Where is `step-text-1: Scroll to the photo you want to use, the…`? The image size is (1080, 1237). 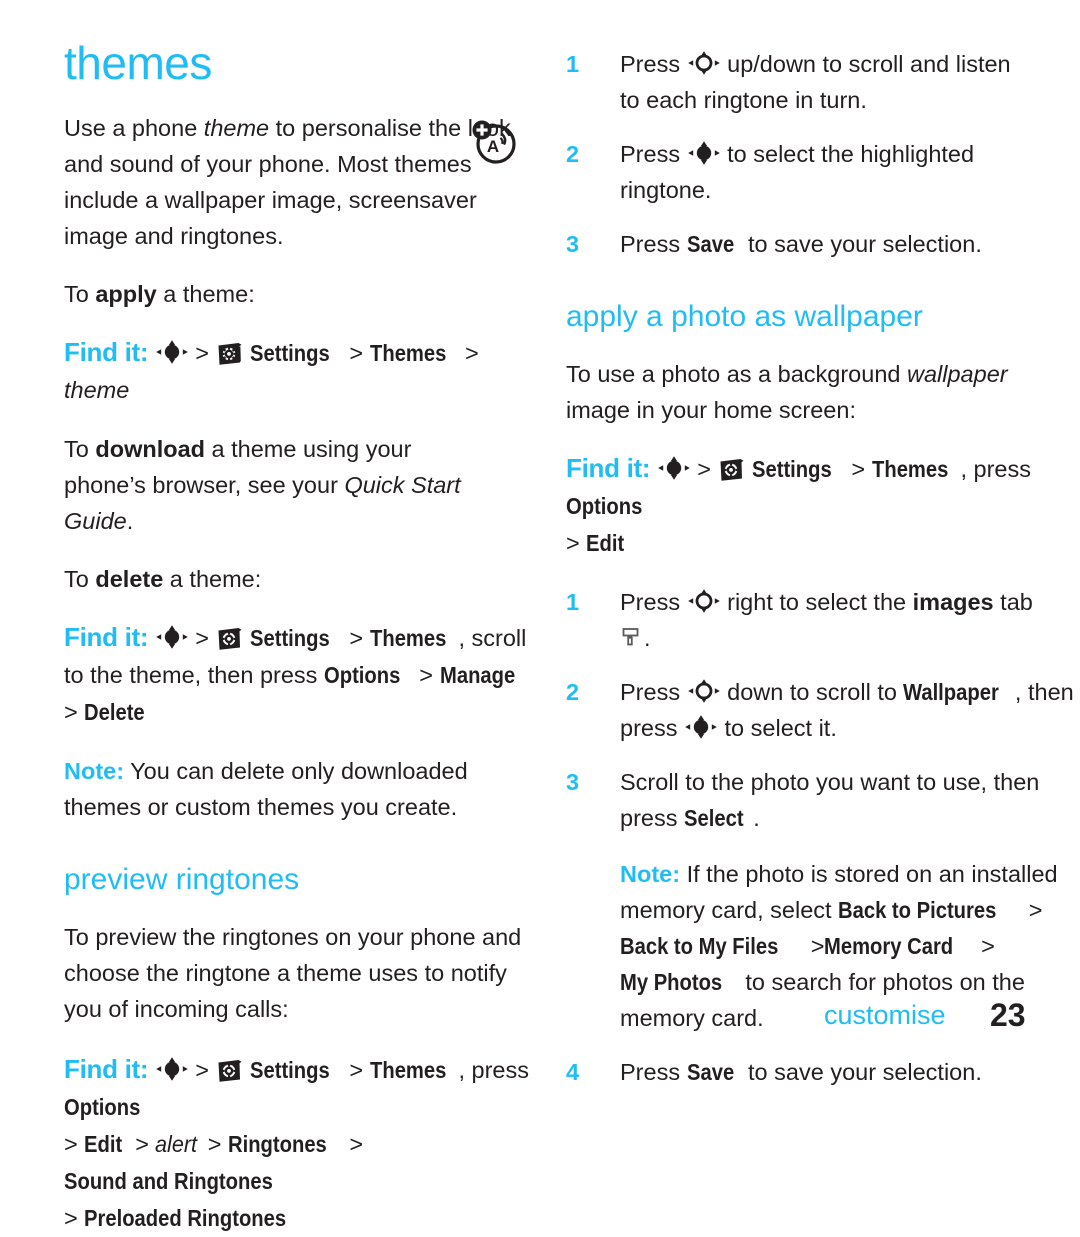 step-text-1: Scroll to the photo you want to use, the… is located at coordinates (830, 800).